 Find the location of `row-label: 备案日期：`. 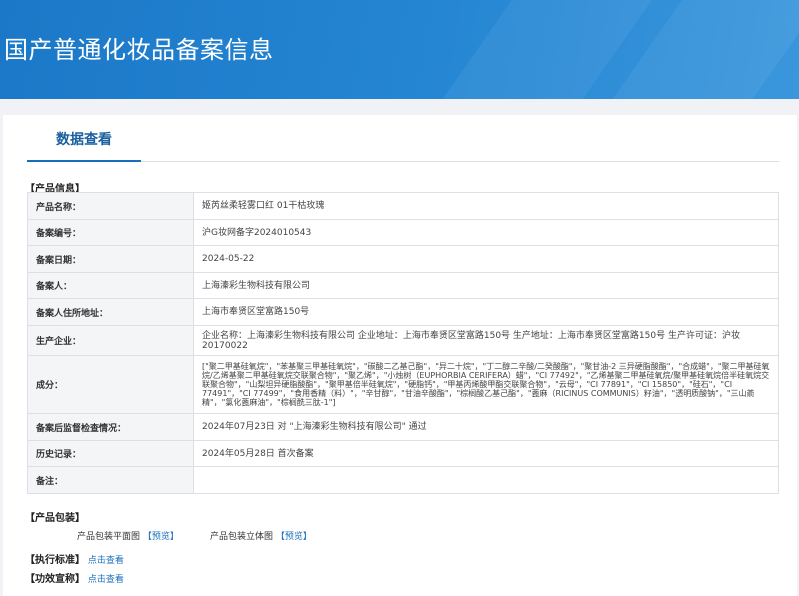

row-label: 备案日期： is located at coordinates (110, 259).